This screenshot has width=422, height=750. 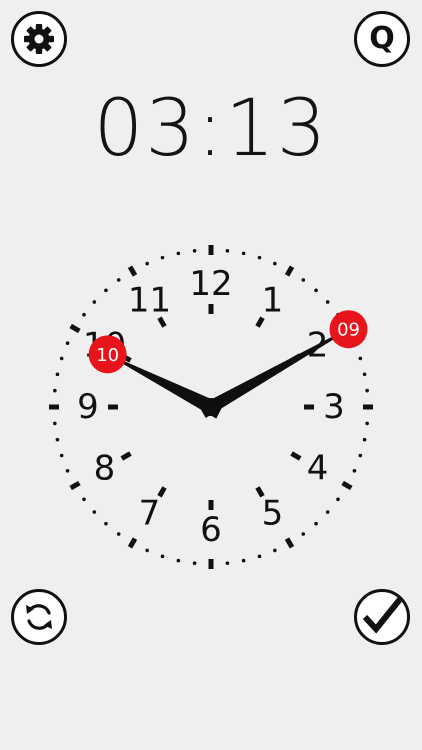 What do you see at coordinates (334, 407) in the screenshot?
I see `clock-numeral-3: 3` at bounding box center [334, 407].